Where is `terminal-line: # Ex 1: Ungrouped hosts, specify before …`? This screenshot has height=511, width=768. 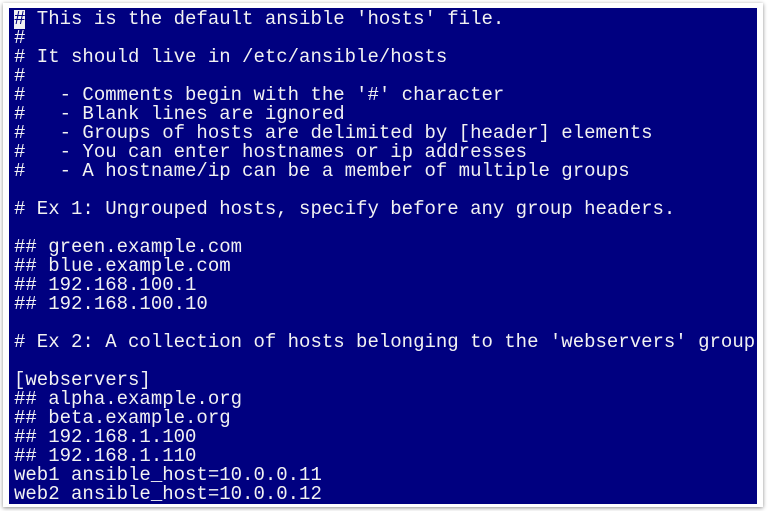
terminal-line: # Ex 1: Ungrouped hosts, specify before … is located at coordinates (345, 209).